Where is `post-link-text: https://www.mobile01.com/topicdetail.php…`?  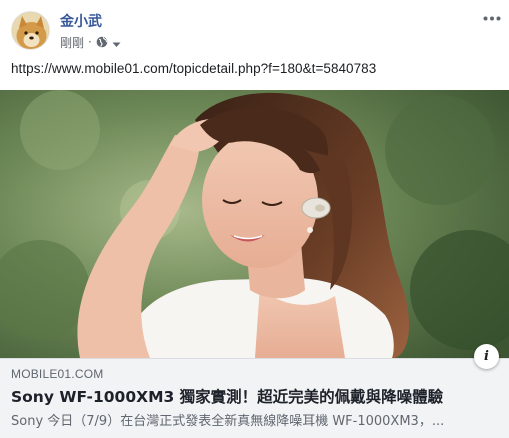
post-link-text: https://www.mobile01.com/topicdetail.php… is located at coordinates (193, 68).